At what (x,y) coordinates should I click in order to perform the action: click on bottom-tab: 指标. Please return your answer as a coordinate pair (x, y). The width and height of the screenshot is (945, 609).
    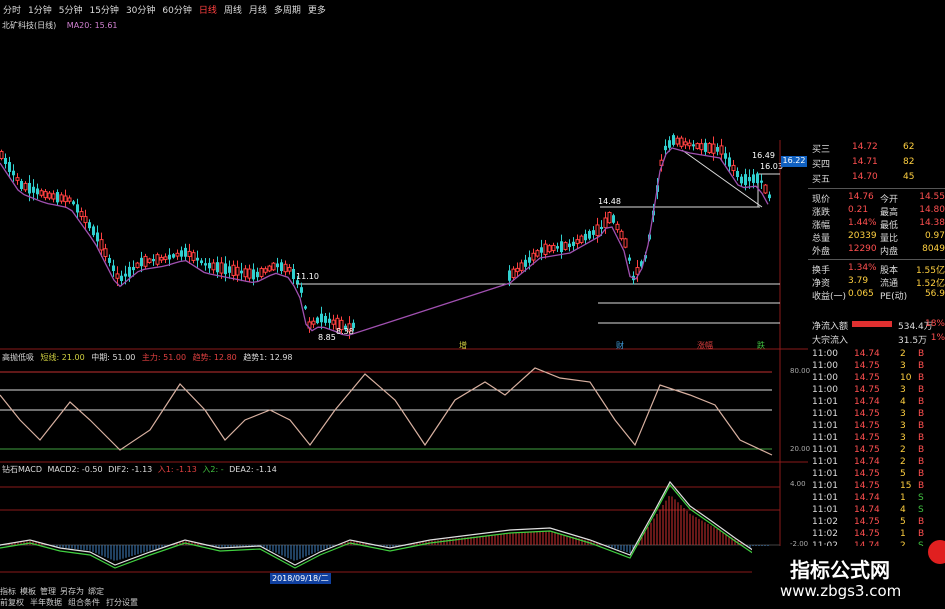
    Looking at the image, I should click on (8, 591).